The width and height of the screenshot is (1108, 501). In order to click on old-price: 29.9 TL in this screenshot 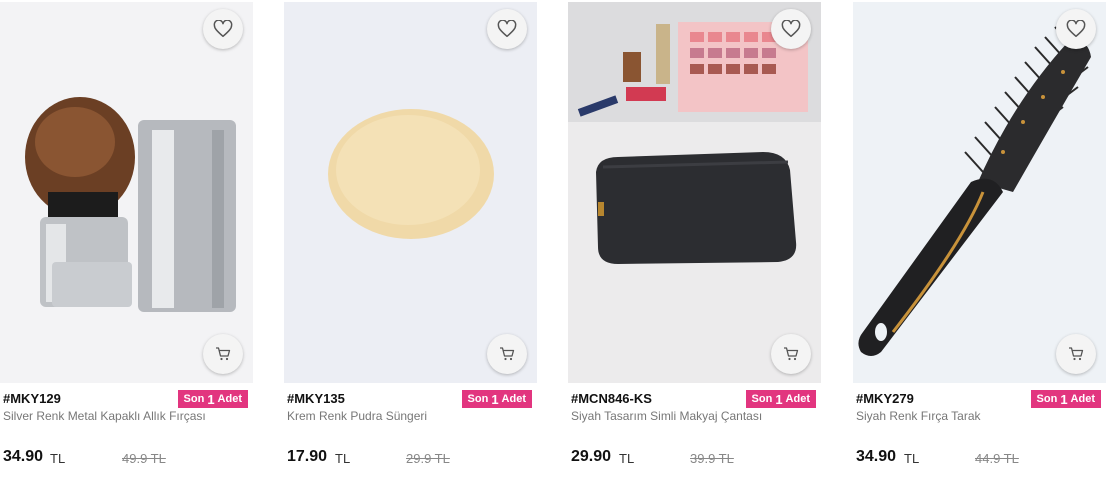, I will do `click(428, 458)`.